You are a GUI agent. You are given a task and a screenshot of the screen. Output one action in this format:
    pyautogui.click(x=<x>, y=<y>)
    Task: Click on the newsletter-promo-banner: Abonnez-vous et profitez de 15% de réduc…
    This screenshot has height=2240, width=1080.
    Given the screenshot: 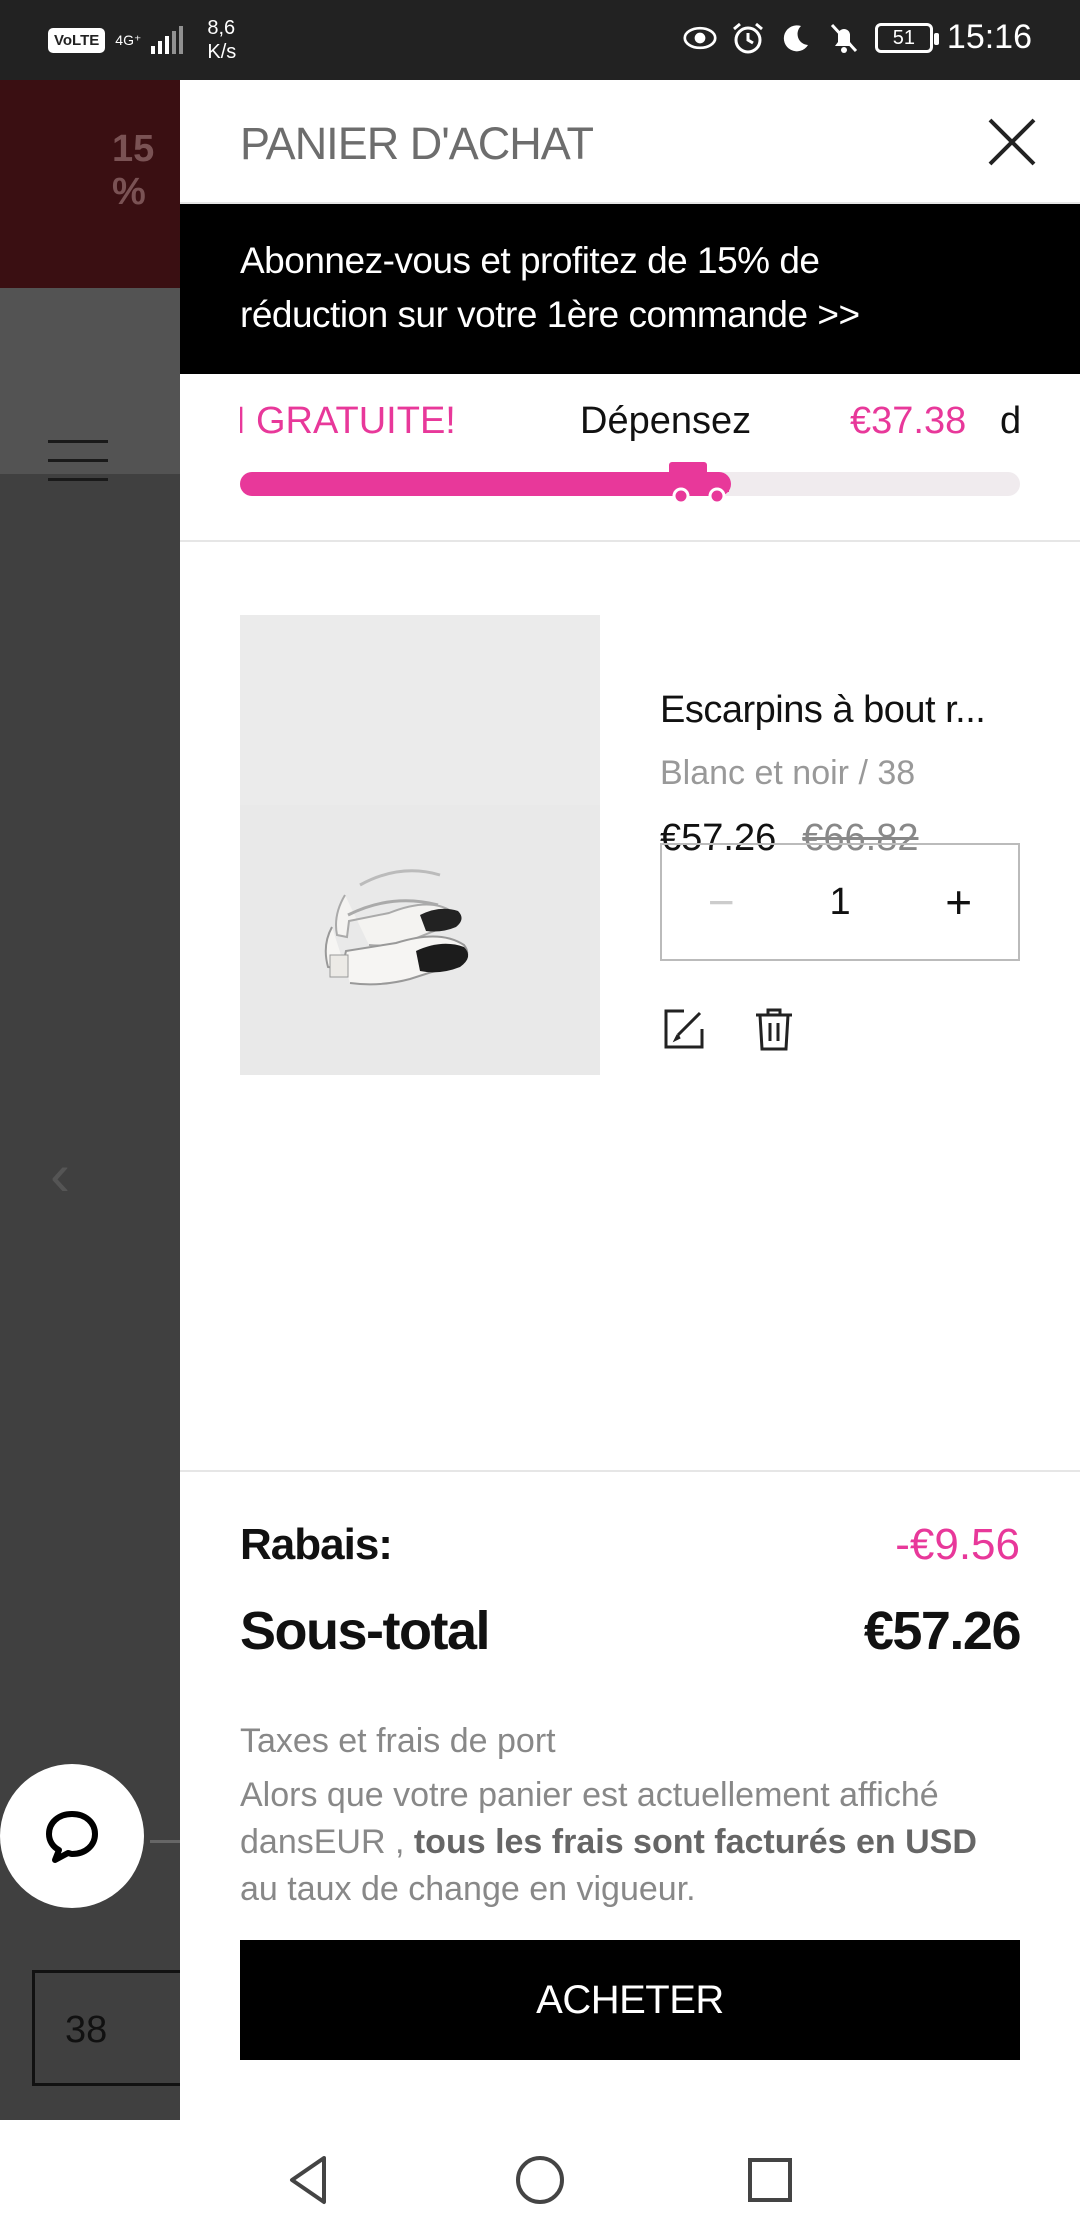 What is the action you would take?
    pyautogui.click(x=630, y=289)
    